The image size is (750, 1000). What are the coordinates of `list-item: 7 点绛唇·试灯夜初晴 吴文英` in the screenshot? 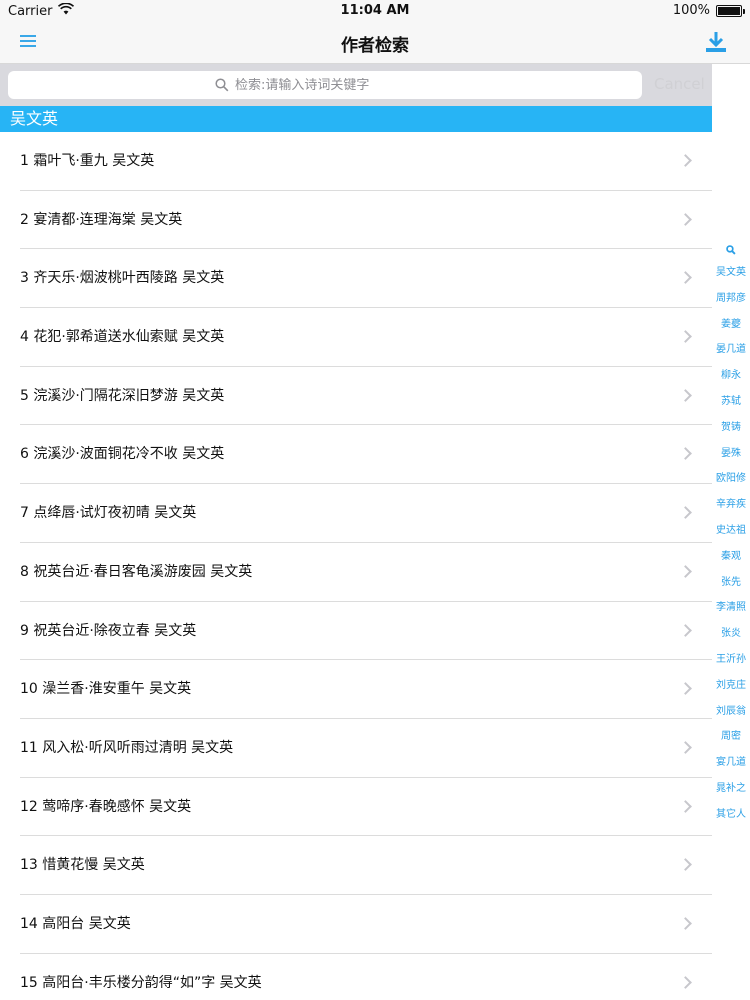 It's located at (356, 513).